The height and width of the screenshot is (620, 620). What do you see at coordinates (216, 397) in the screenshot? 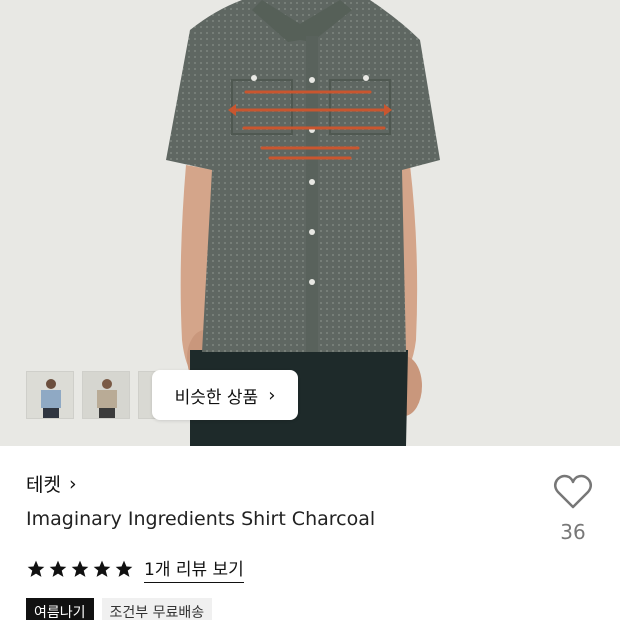
I see `similar-products-label: 비슷한 상품` at bounding box center [216, 397].